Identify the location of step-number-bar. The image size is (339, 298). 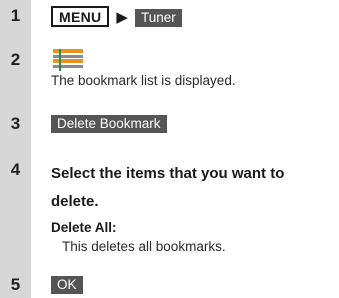
(15, 149).